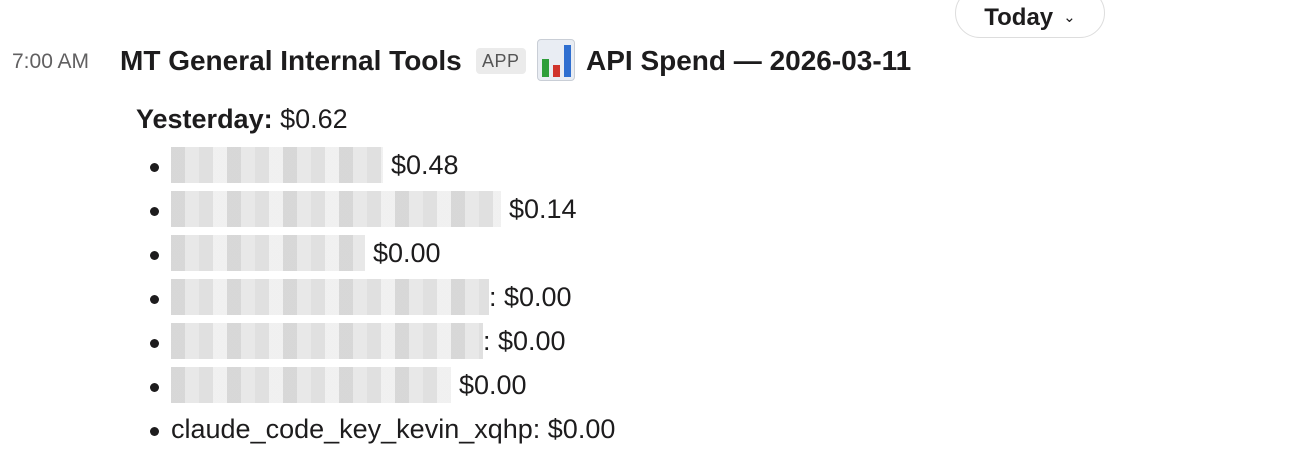 The image size is (1314, 449). I want to click on date-divider-button: Today ⌄, so click(1030, 19).